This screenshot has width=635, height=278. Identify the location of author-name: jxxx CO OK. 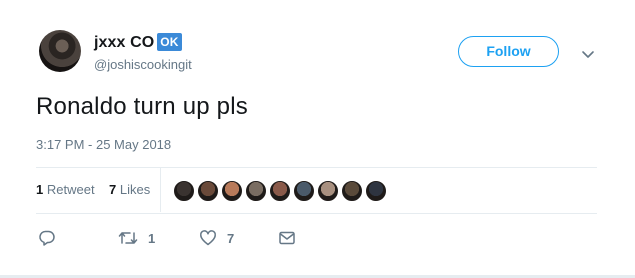
(138, 42).